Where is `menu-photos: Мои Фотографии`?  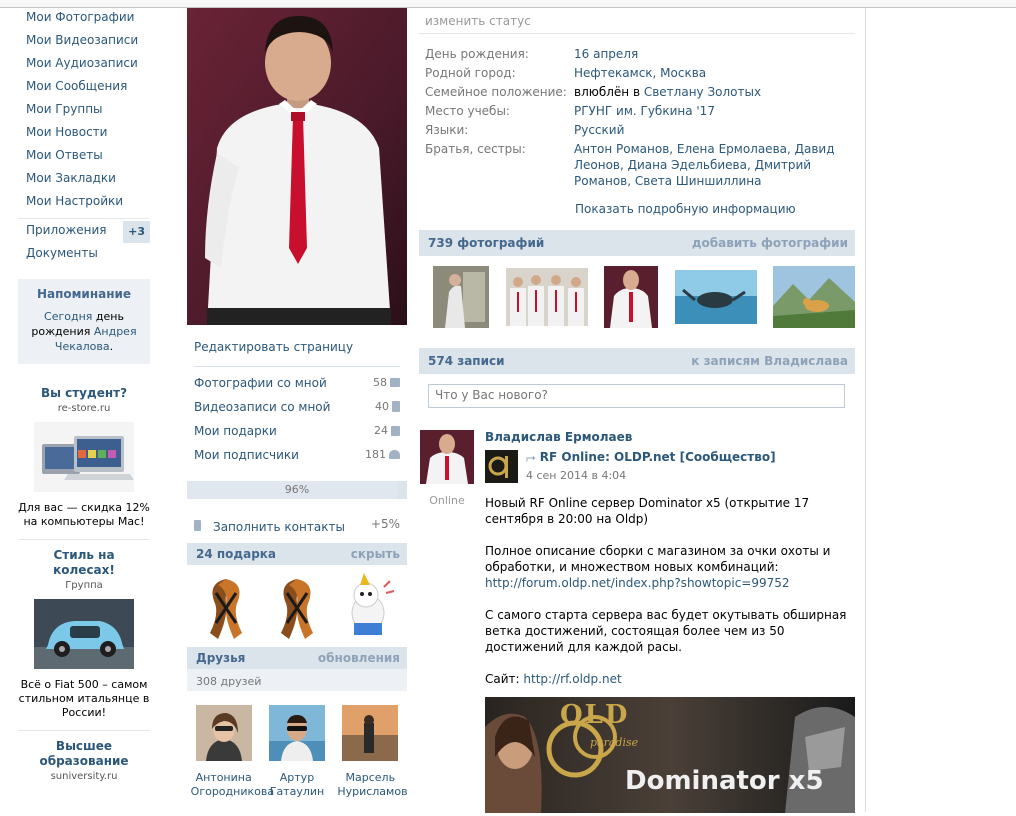 menu-photos: Мои Фотографии is located at coordinates (84, 19).